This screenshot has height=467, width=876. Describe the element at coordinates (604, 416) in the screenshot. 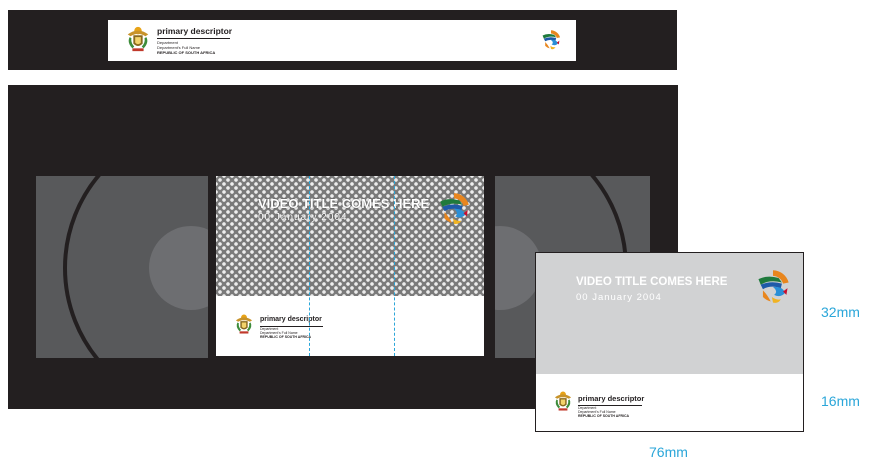

I see `spec-country: REPUBLIC OF SOUTH AFRICA` at that location.